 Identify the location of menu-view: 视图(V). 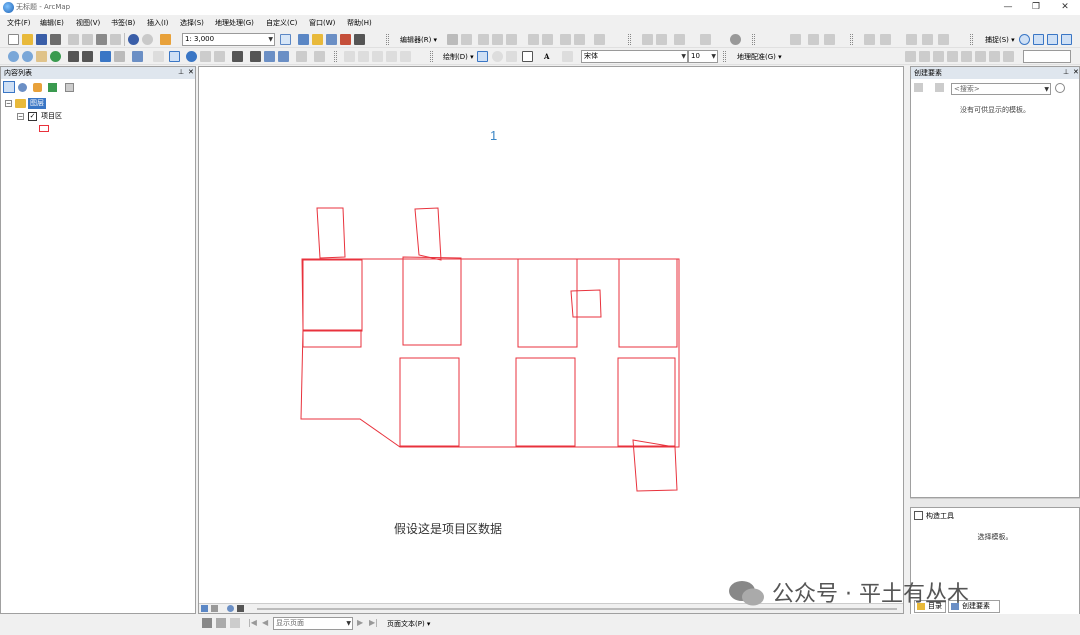
(88, 23).